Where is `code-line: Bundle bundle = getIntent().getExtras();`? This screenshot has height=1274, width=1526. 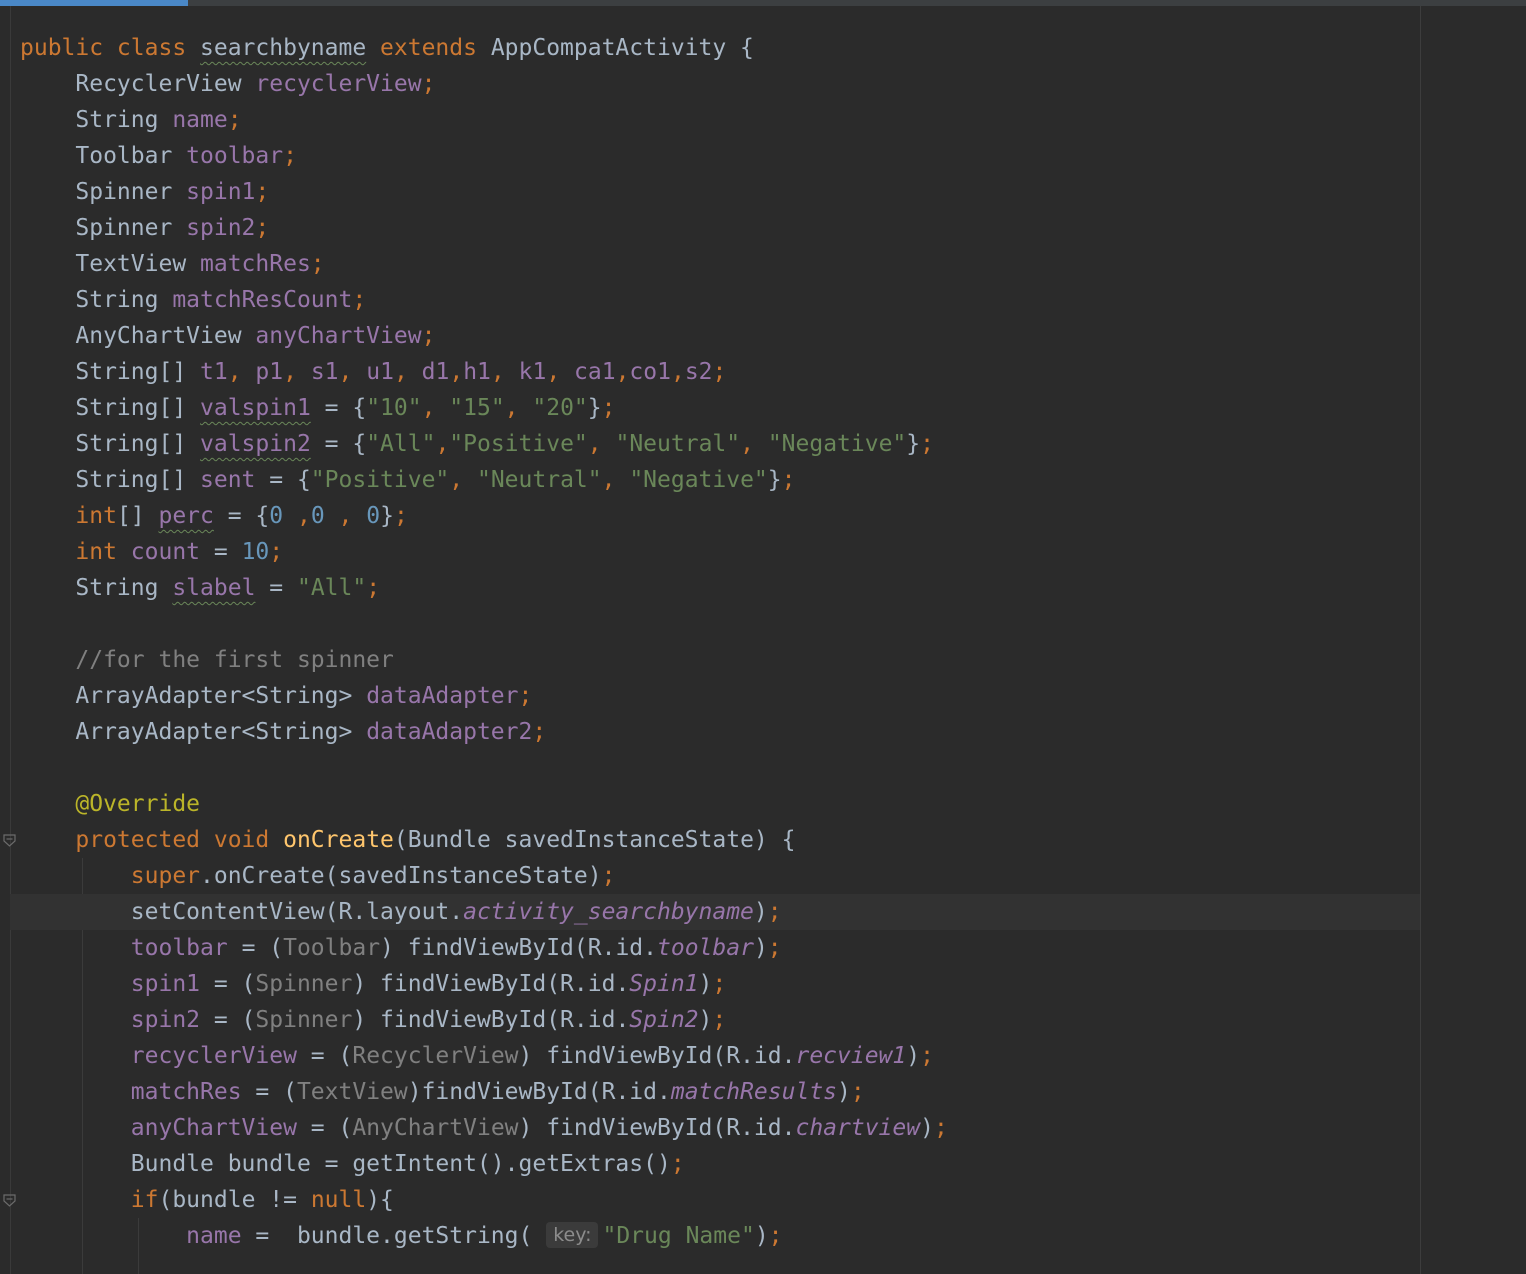 code-line: Bundle bundle = getIntent().getExtras(); is located at coordinates (484, 1164).